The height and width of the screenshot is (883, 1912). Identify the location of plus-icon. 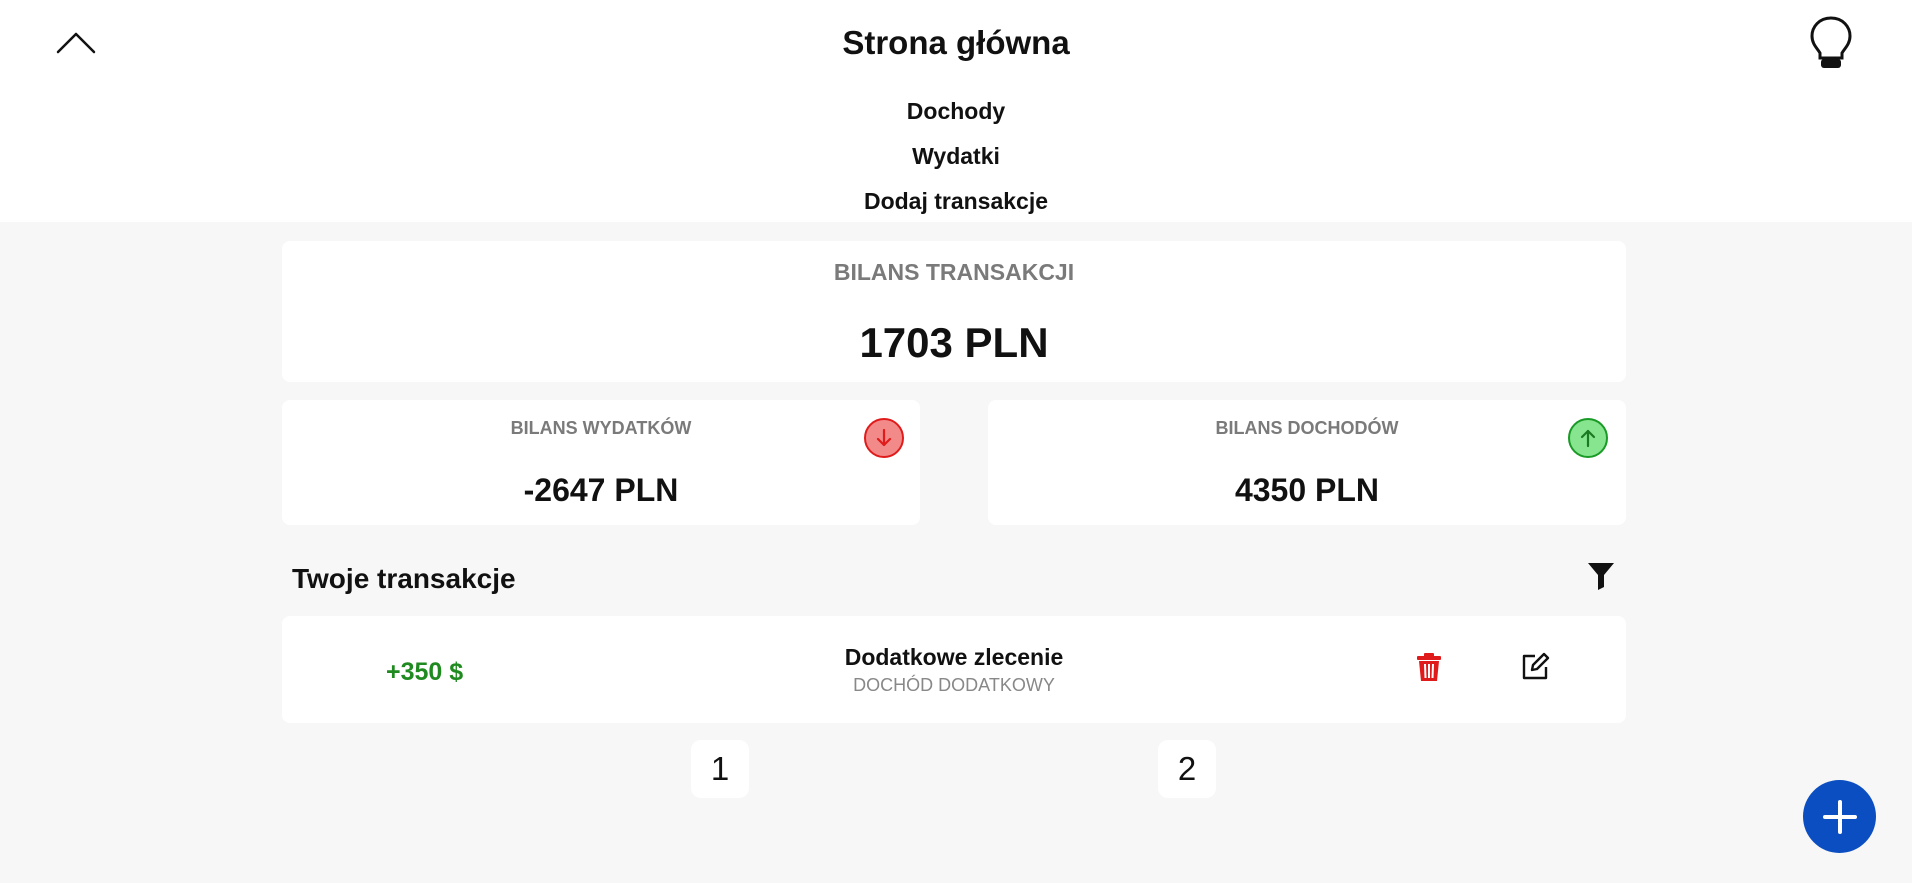
(1839, 816).